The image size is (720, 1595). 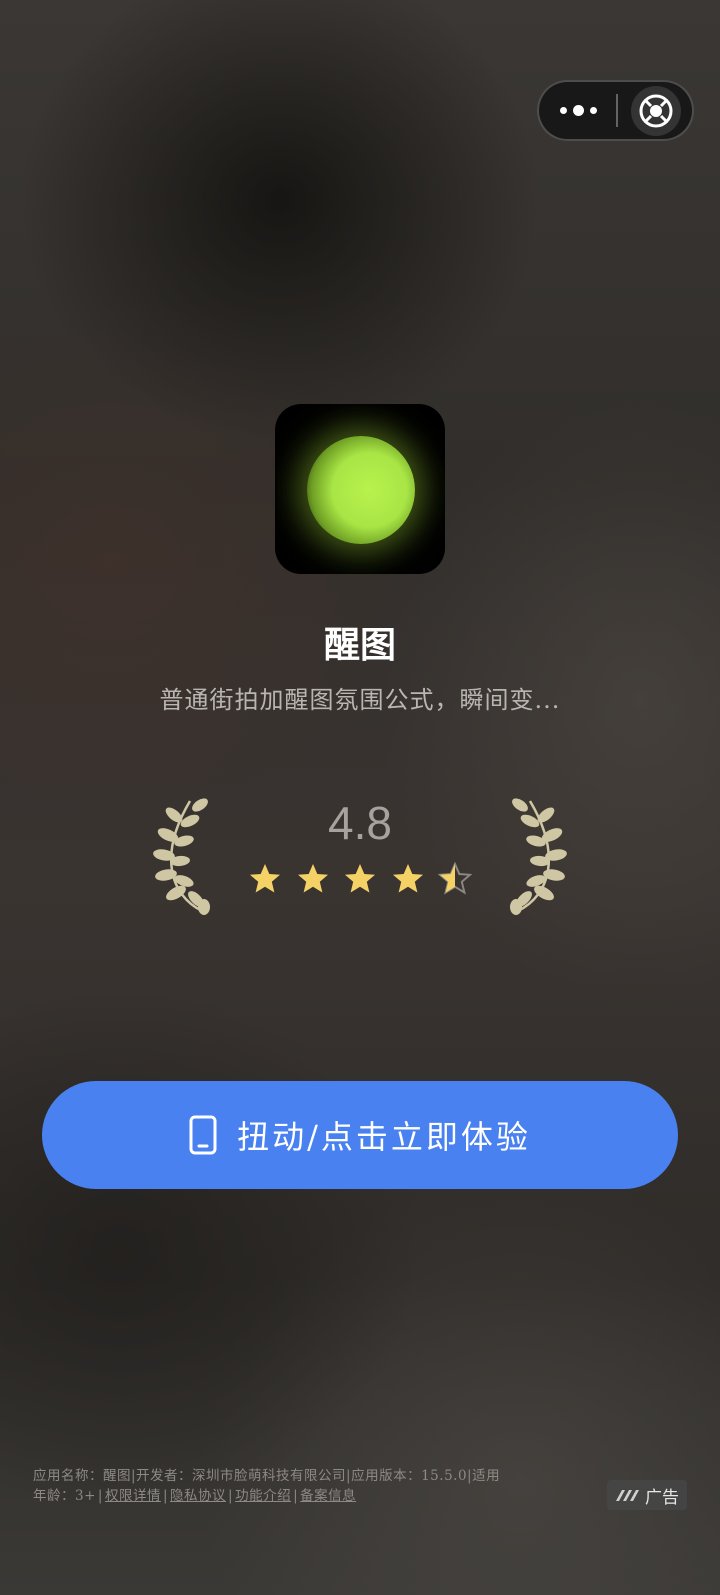 I want to click on app-icon, so click(x=360, y=489).